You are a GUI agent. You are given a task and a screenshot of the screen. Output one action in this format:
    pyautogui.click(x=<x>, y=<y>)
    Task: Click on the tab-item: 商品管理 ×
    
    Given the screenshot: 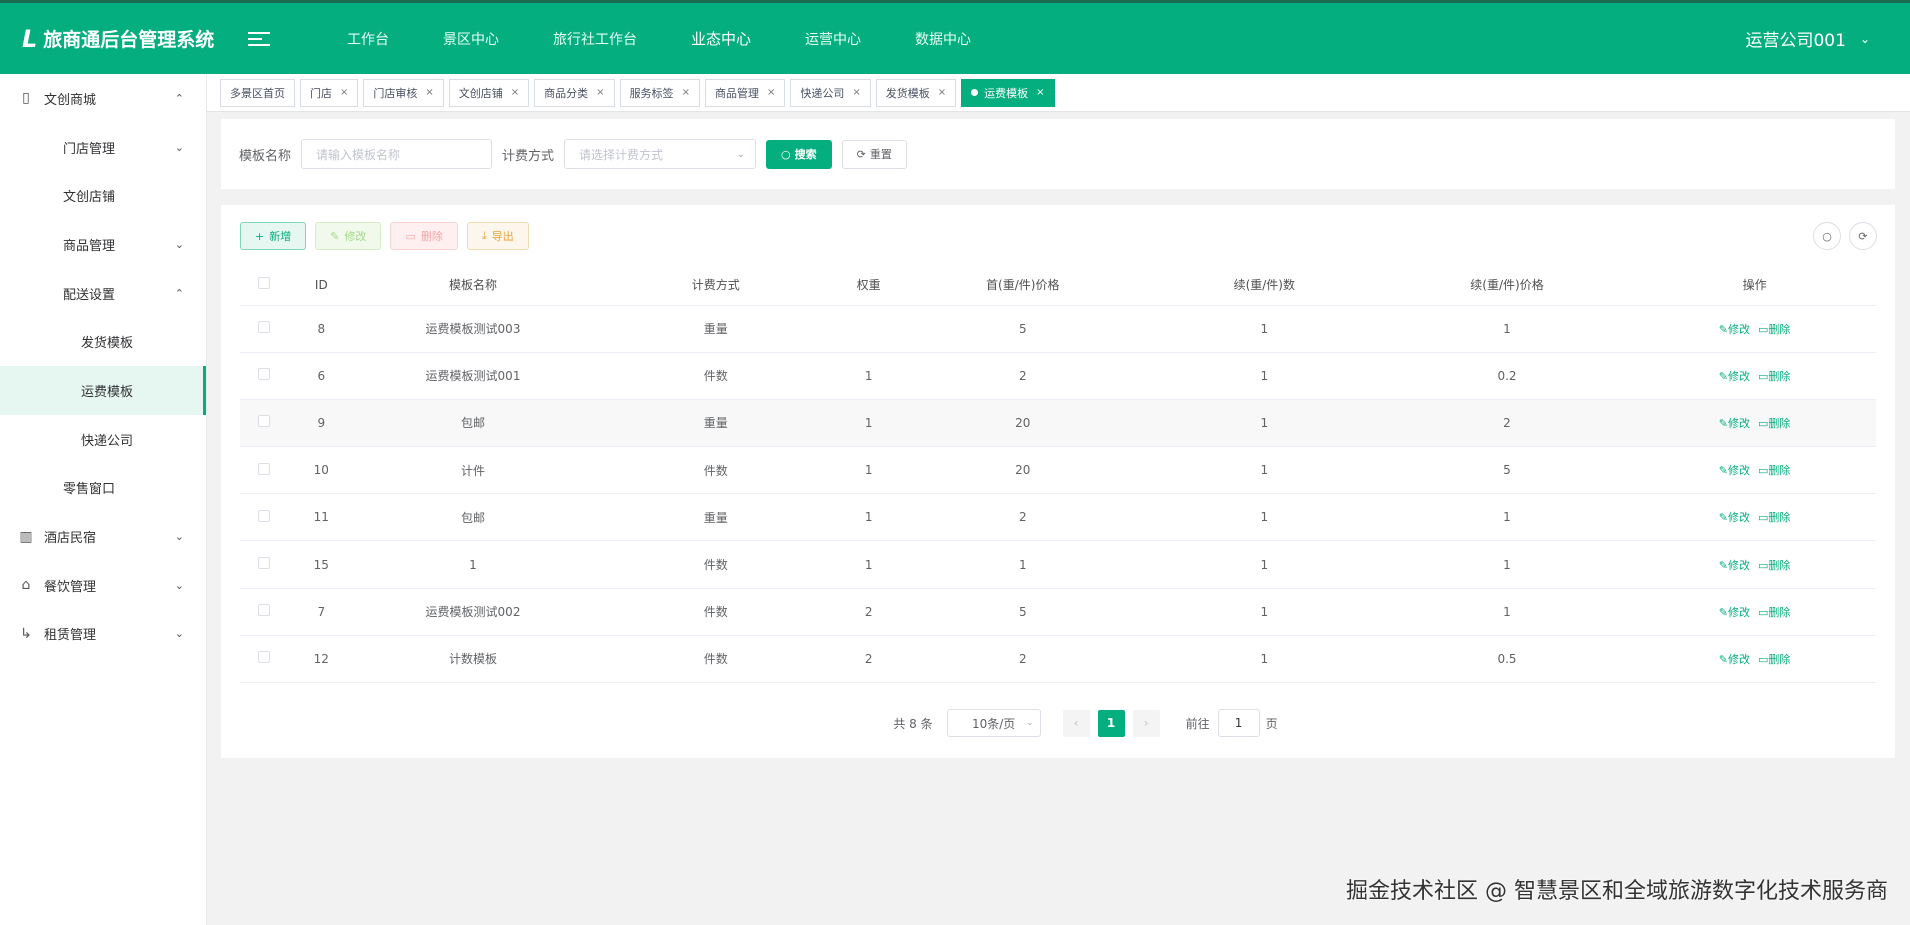 What is the action you would take?
    pyautogui.click(x=745, y=92)
    